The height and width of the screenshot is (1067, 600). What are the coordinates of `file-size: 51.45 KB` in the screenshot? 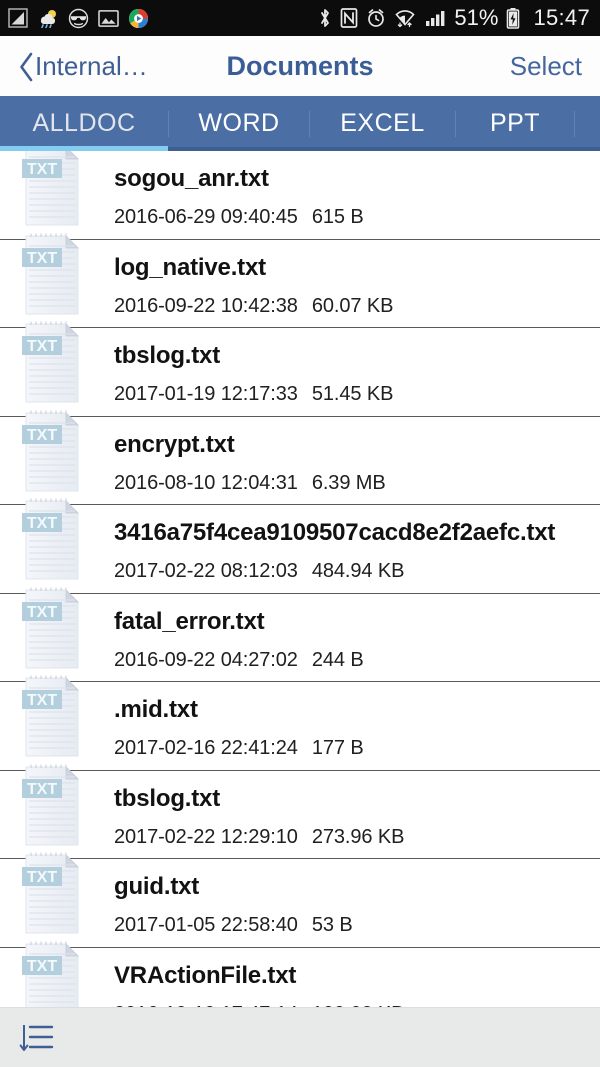 It's located at (352, 394).